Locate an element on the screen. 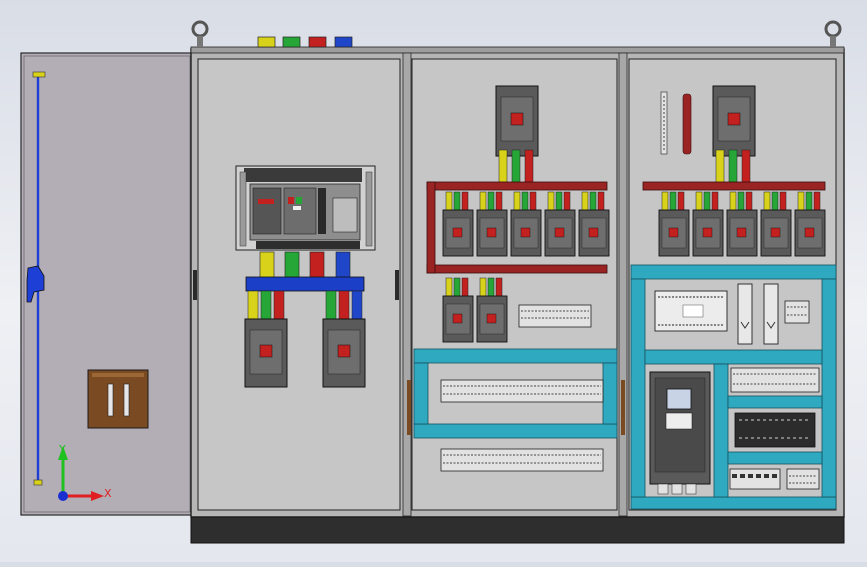 The image size is (867, 567). control-busbar is located at coordinates (734, 186).